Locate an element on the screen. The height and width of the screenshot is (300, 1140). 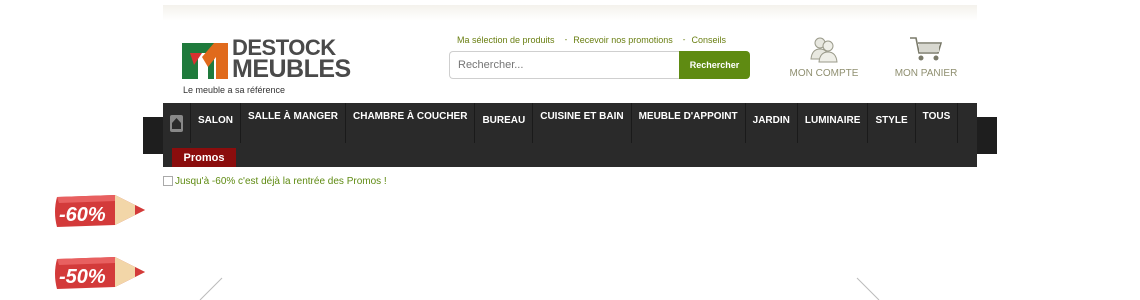
top-link-promotions: Recevoir nos promotions is located at coordinates (623, 40).